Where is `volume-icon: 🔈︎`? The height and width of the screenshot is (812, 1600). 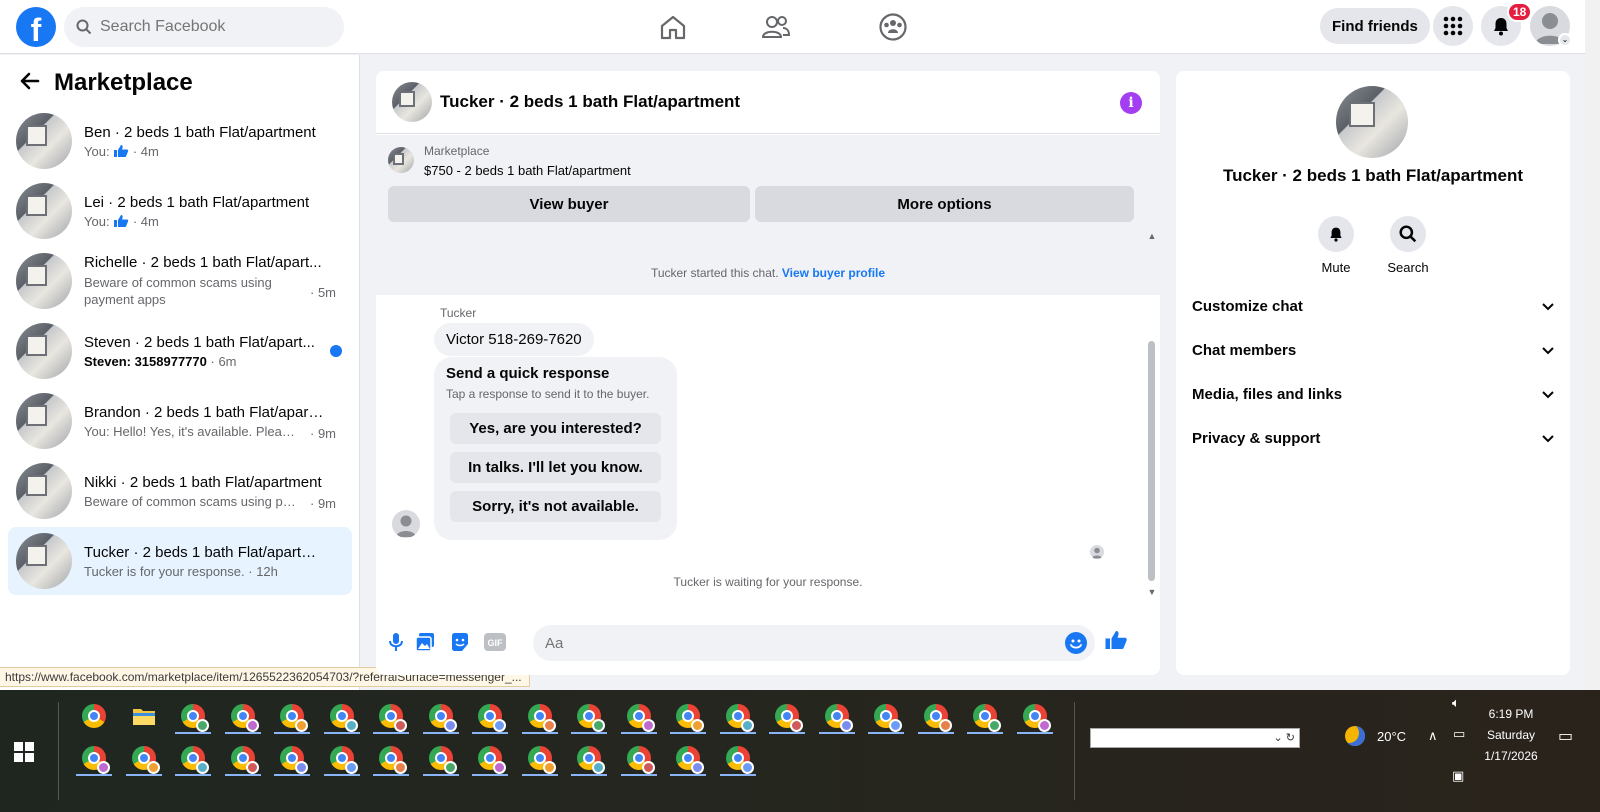
volume-icon: 🔈︎ is located at coordinates (1456, 703).